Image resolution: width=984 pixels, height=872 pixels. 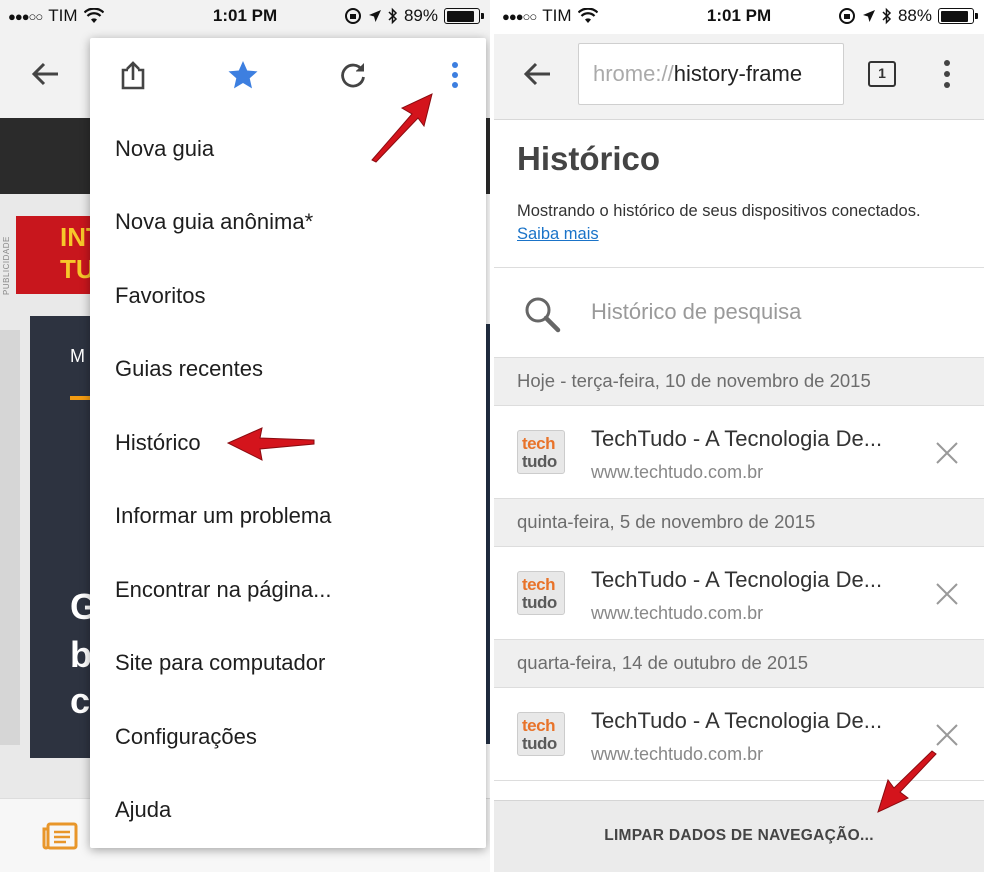 What do you see at coordinates (59, 255) in the screenshot?
I see `ad-banner: INT TU` at bounding box center [59, 255].